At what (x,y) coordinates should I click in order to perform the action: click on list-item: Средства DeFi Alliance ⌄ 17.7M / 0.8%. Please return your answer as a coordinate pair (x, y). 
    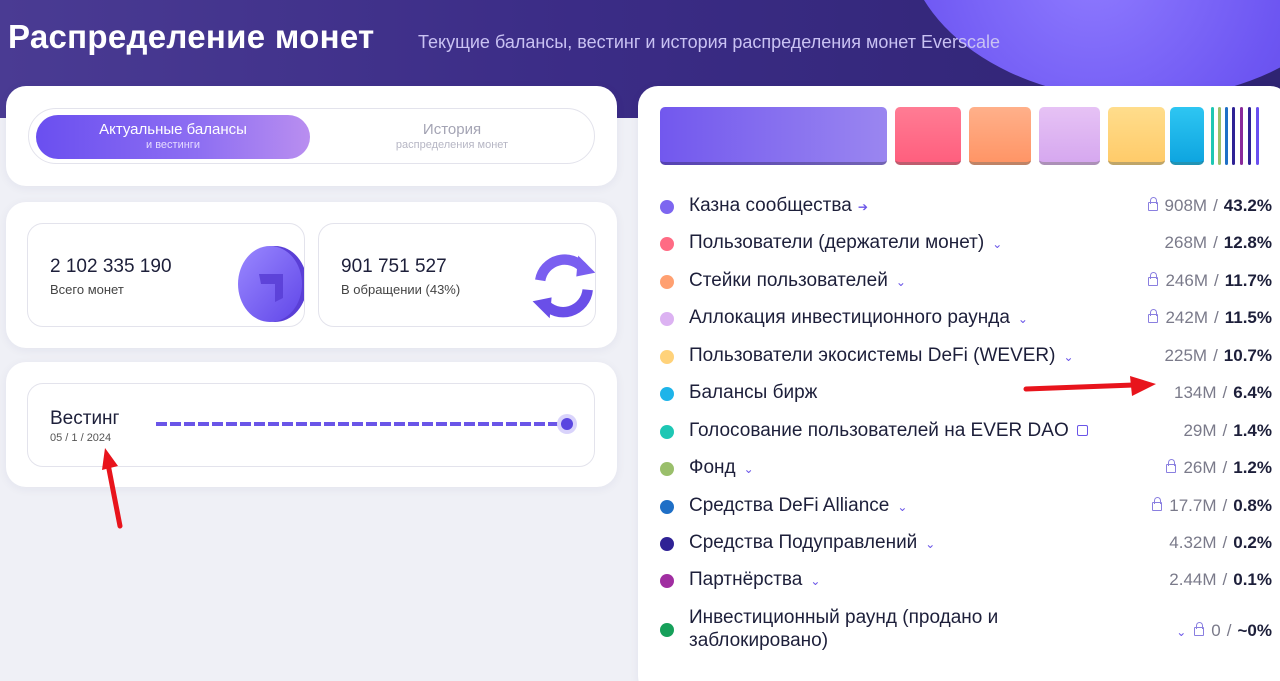
    Looking at the image, I should click on (966, 506).